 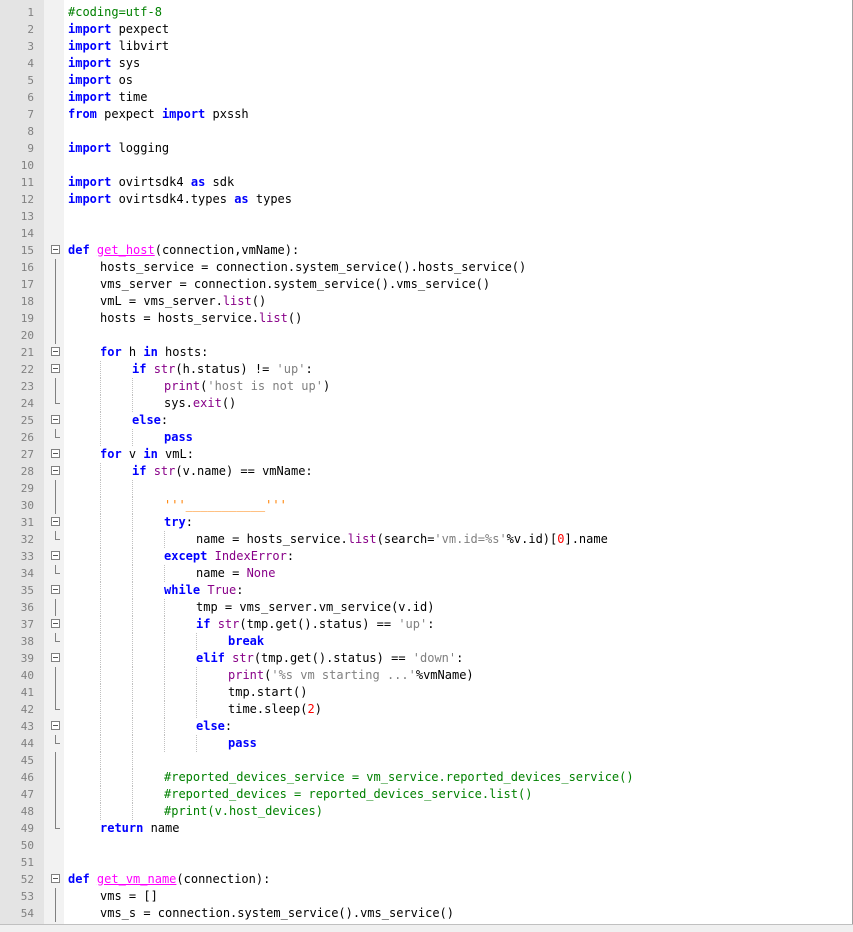 I want to click on code-text: import libvirt, so click(x=118, y=46).